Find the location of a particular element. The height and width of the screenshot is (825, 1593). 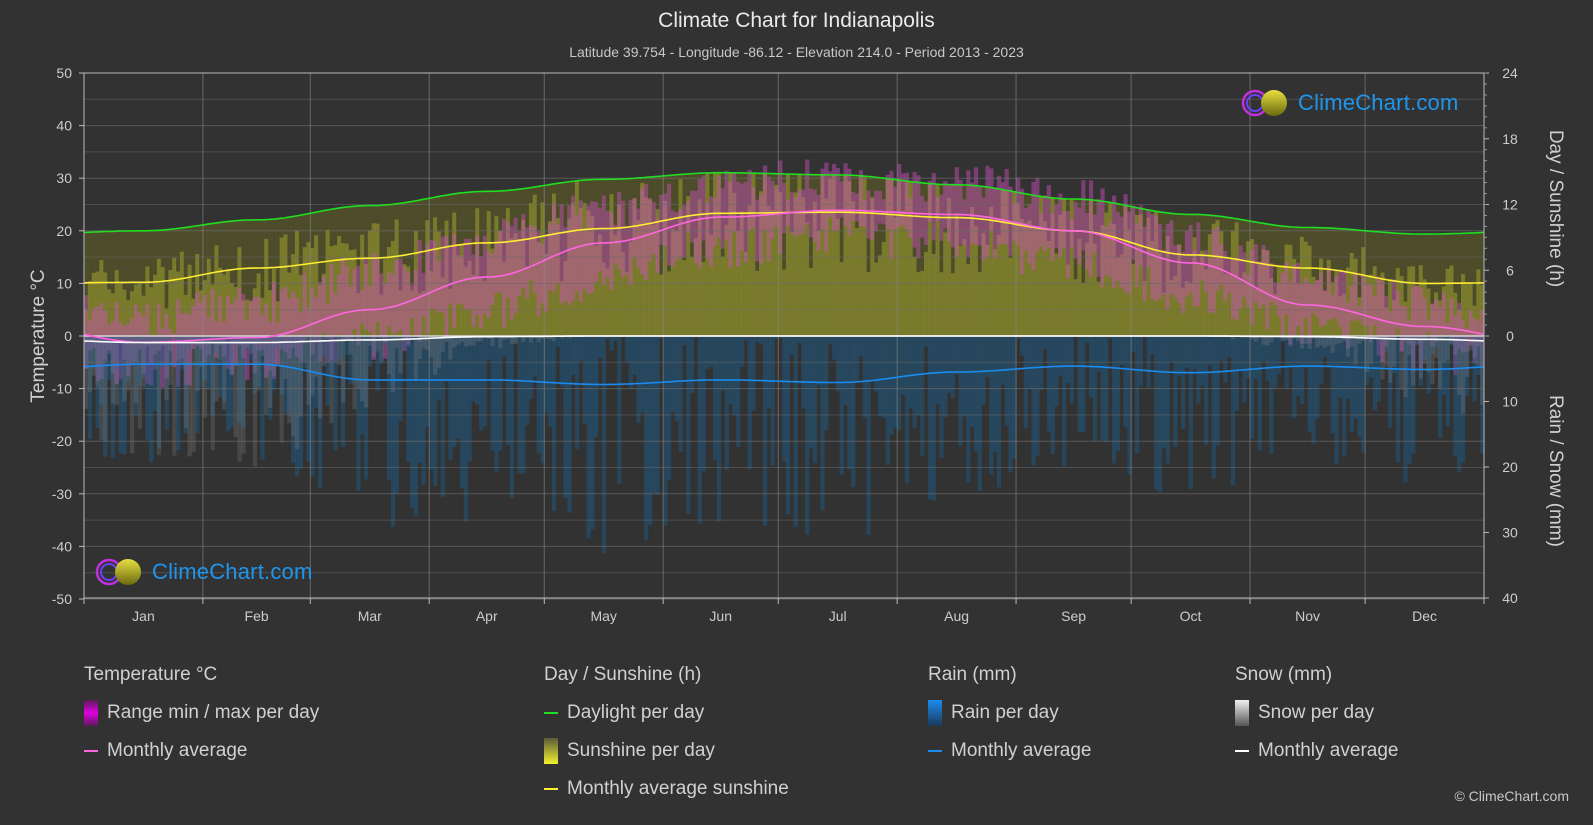

month-label: Nov is located at coordinates (1307, 616).